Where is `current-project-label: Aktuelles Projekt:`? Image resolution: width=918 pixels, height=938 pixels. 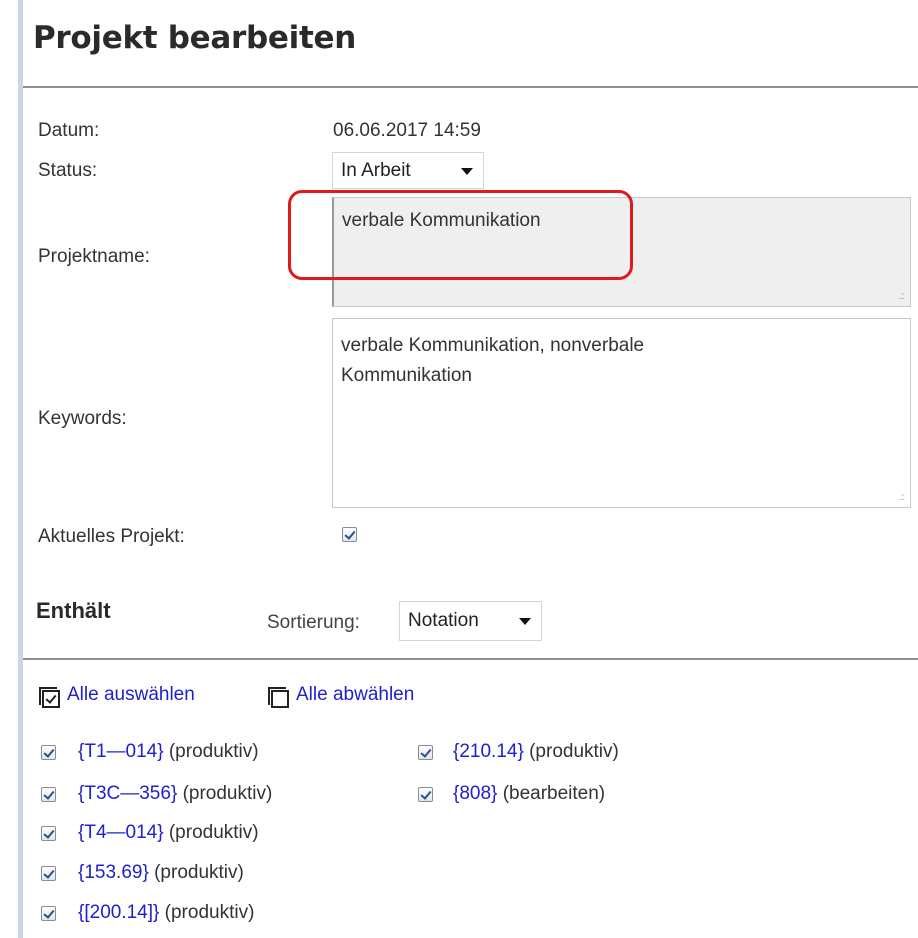 current-project-label: Aktuelles Projekt: is located at coordinates (111, 536).